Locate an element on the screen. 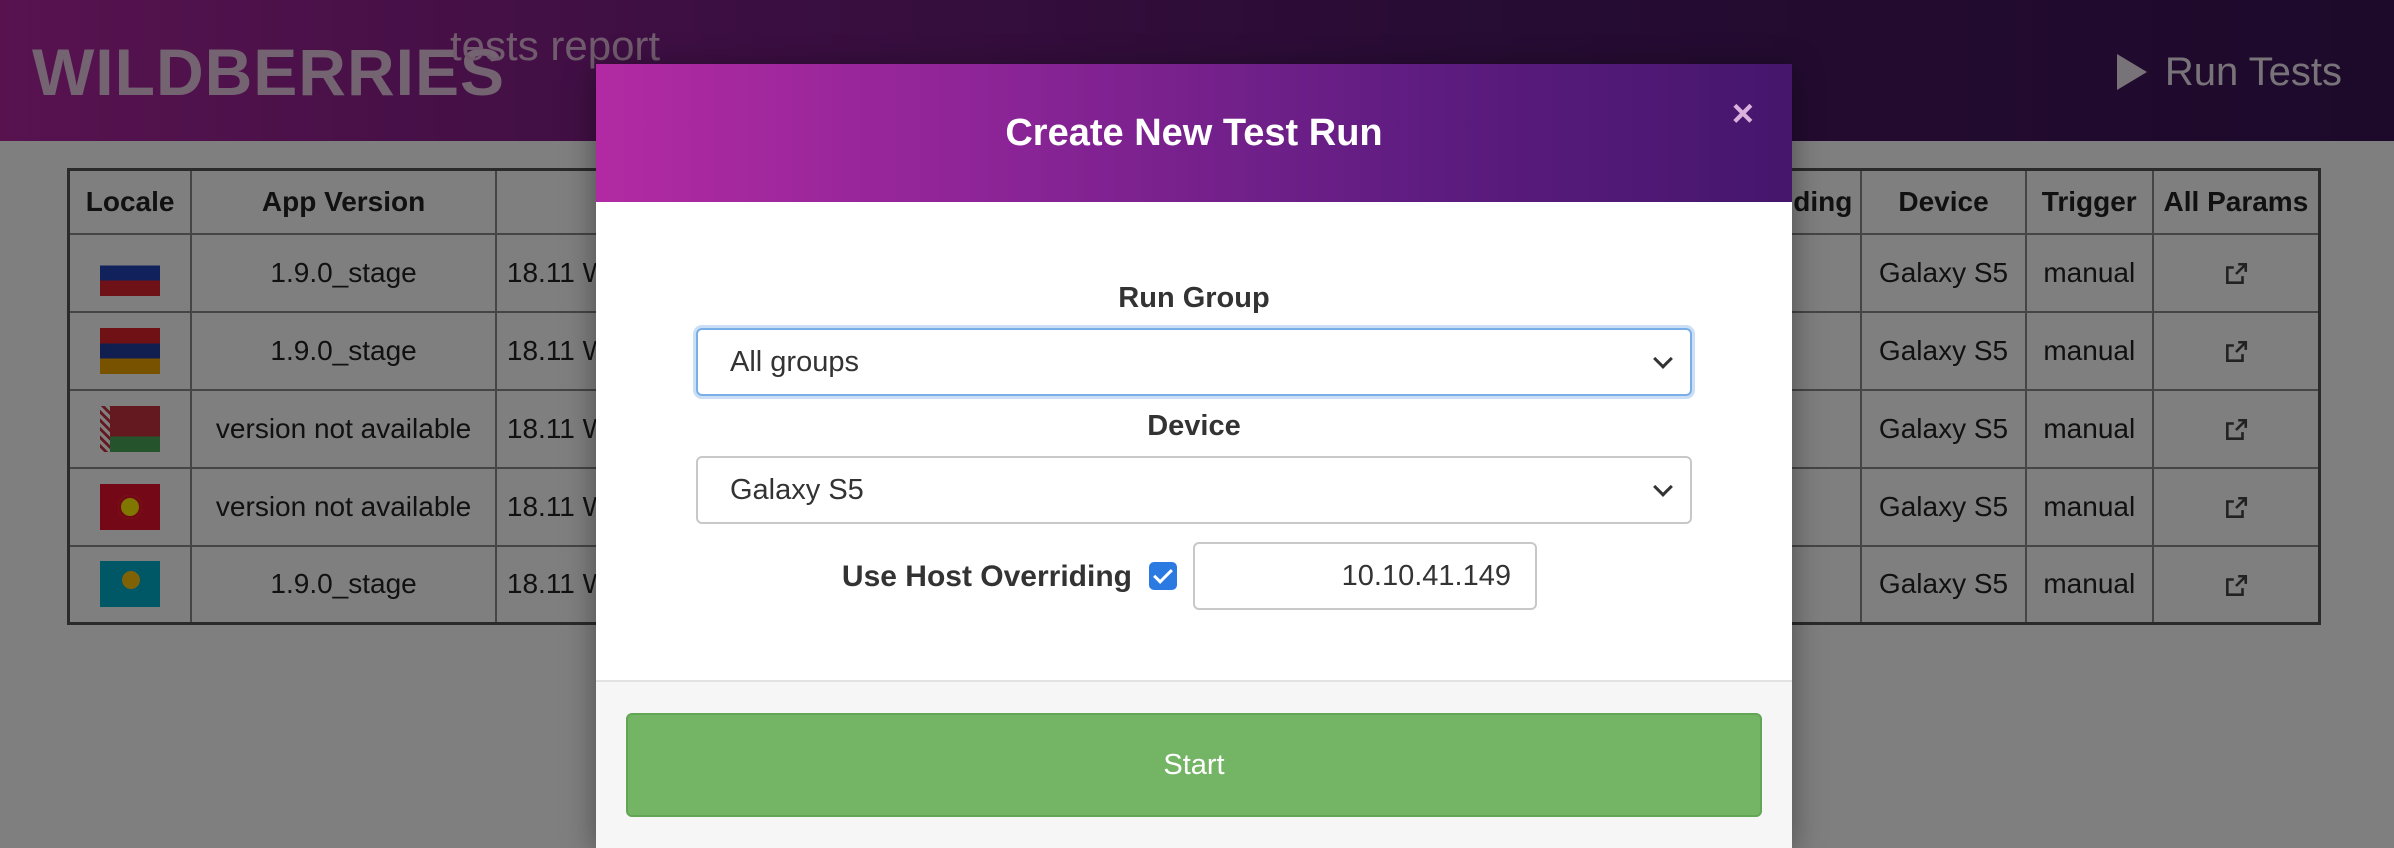  host-override-row: Use Host Overriding is located at coordinates (1194, 576).